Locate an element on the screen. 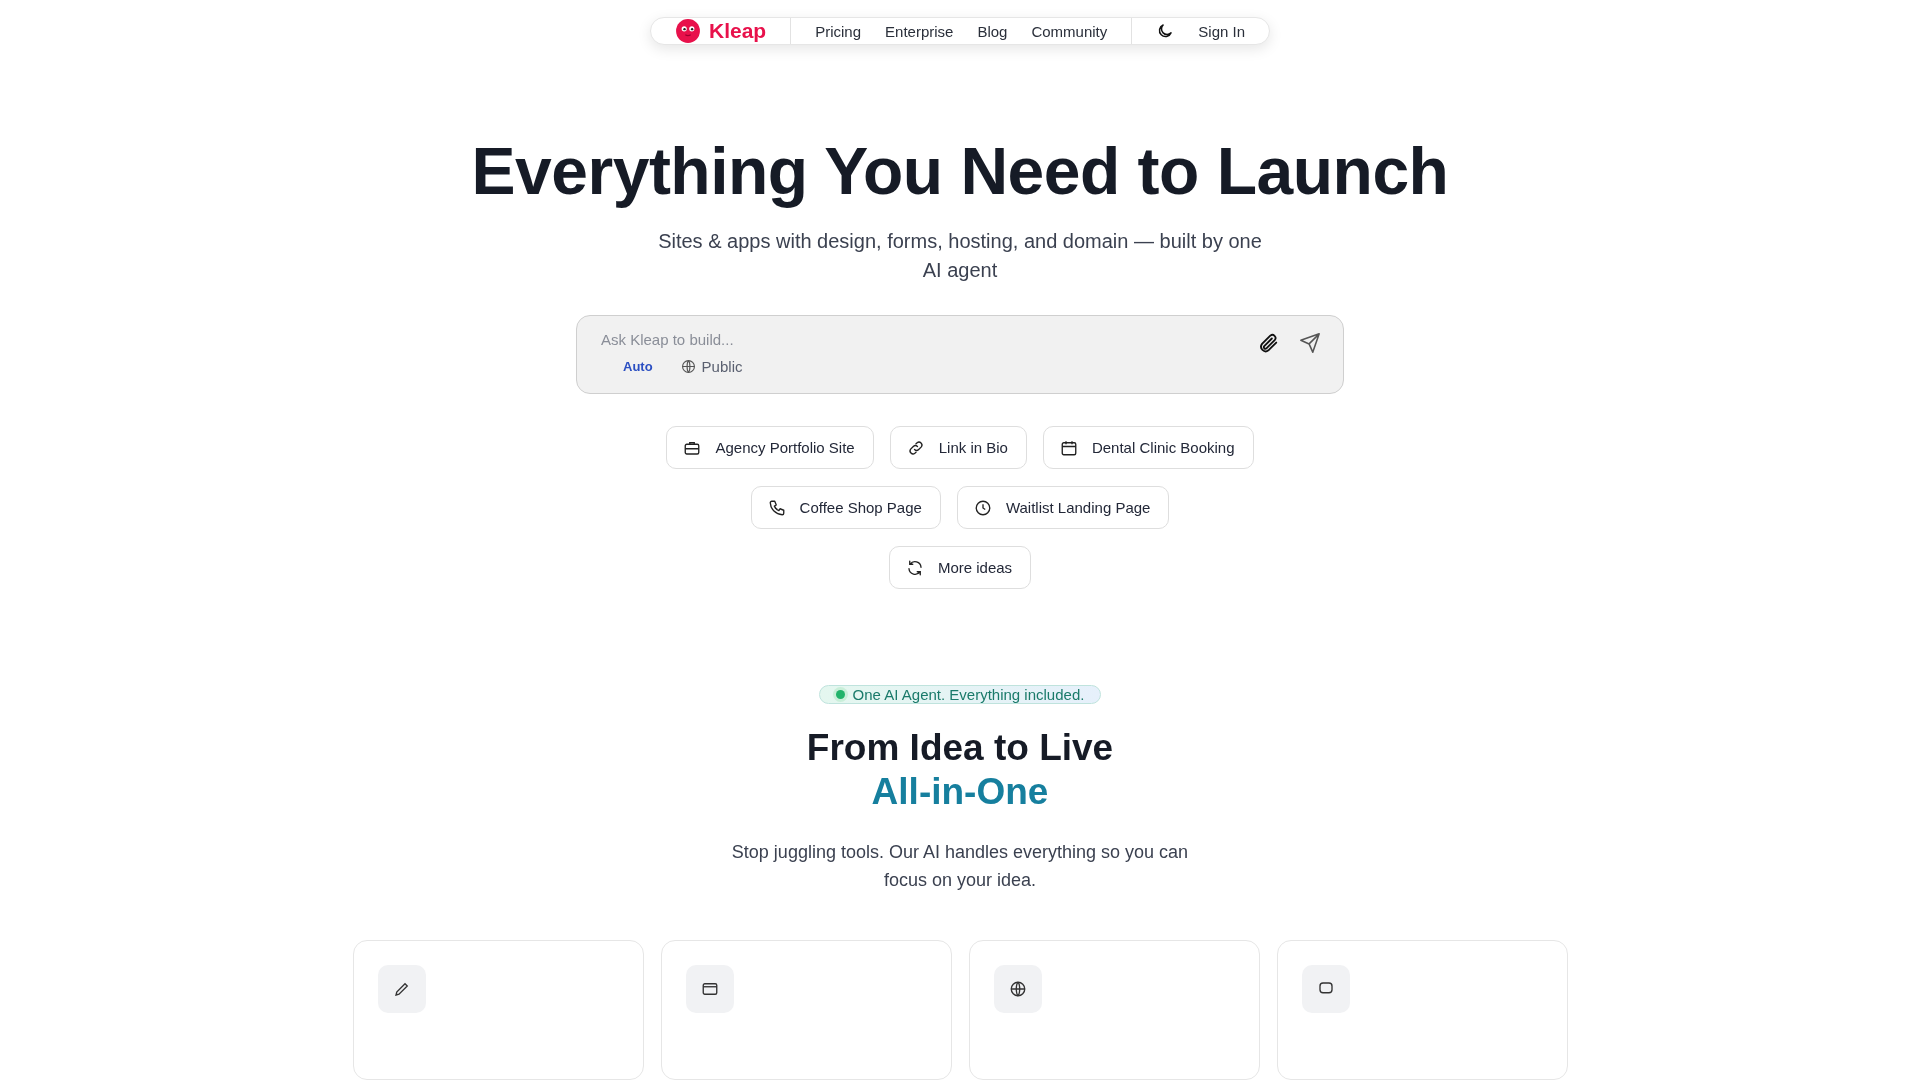  mode-selector: Auto is located at coordinates (638, 366).